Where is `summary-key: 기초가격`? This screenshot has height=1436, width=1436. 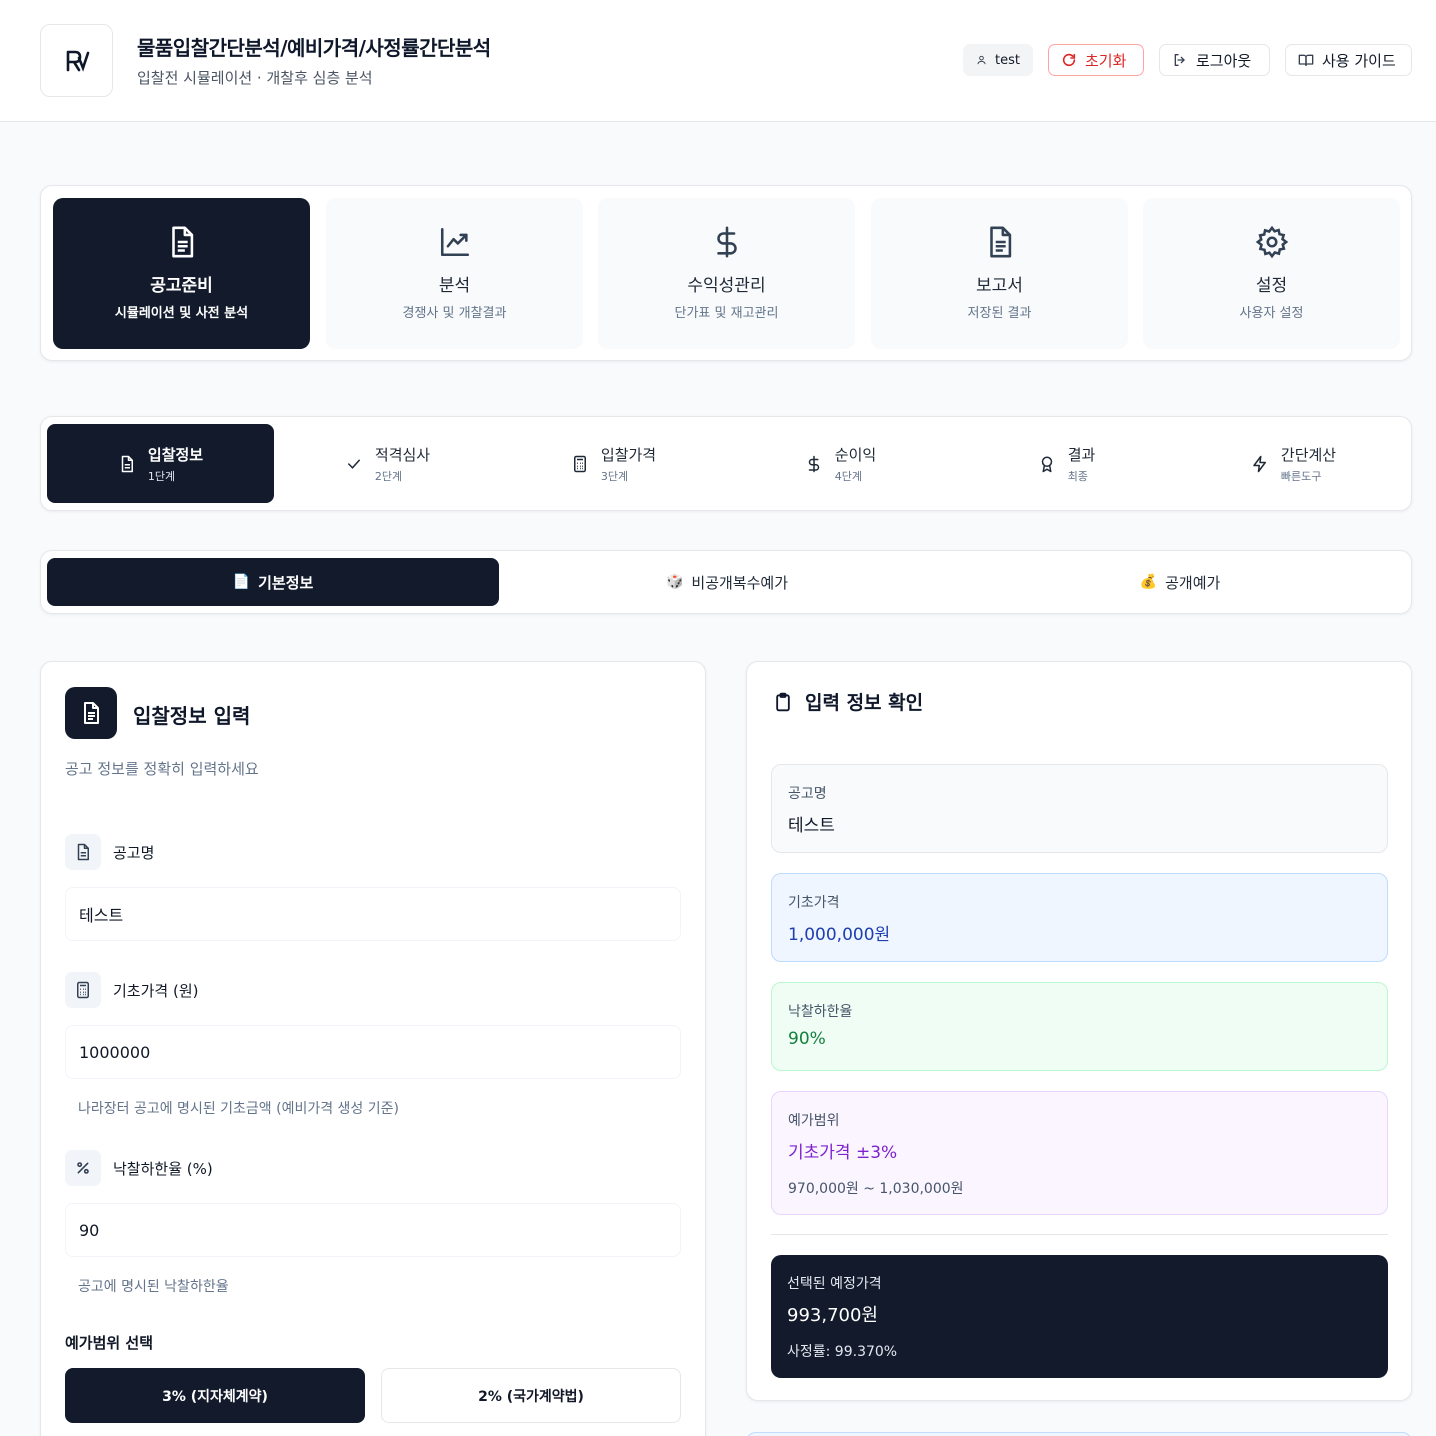
summary-key: 기초가격 is located at coordinates (814, 903).